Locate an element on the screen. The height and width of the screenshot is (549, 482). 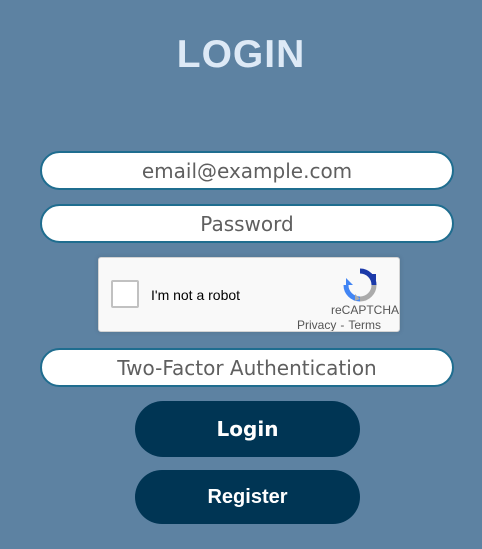
recaptcha-brand: reCAPTCHA is located at coordinates (365, 310).